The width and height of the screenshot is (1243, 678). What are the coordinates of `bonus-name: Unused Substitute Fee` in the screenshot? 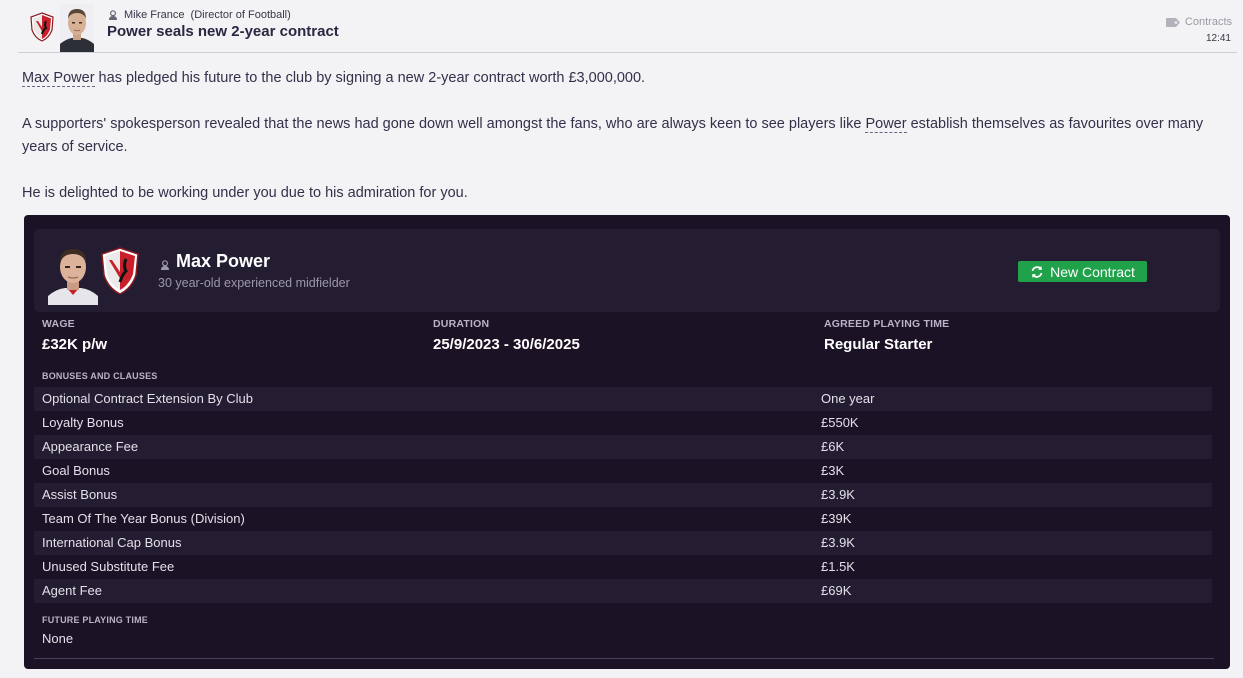 It's located at (108, 566).